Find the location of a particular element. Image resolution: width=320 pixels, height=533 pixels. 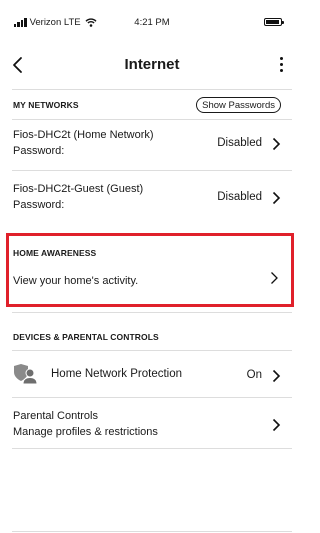

home-awareness-label: View your home's activity. is located at coordinates (76, 281).